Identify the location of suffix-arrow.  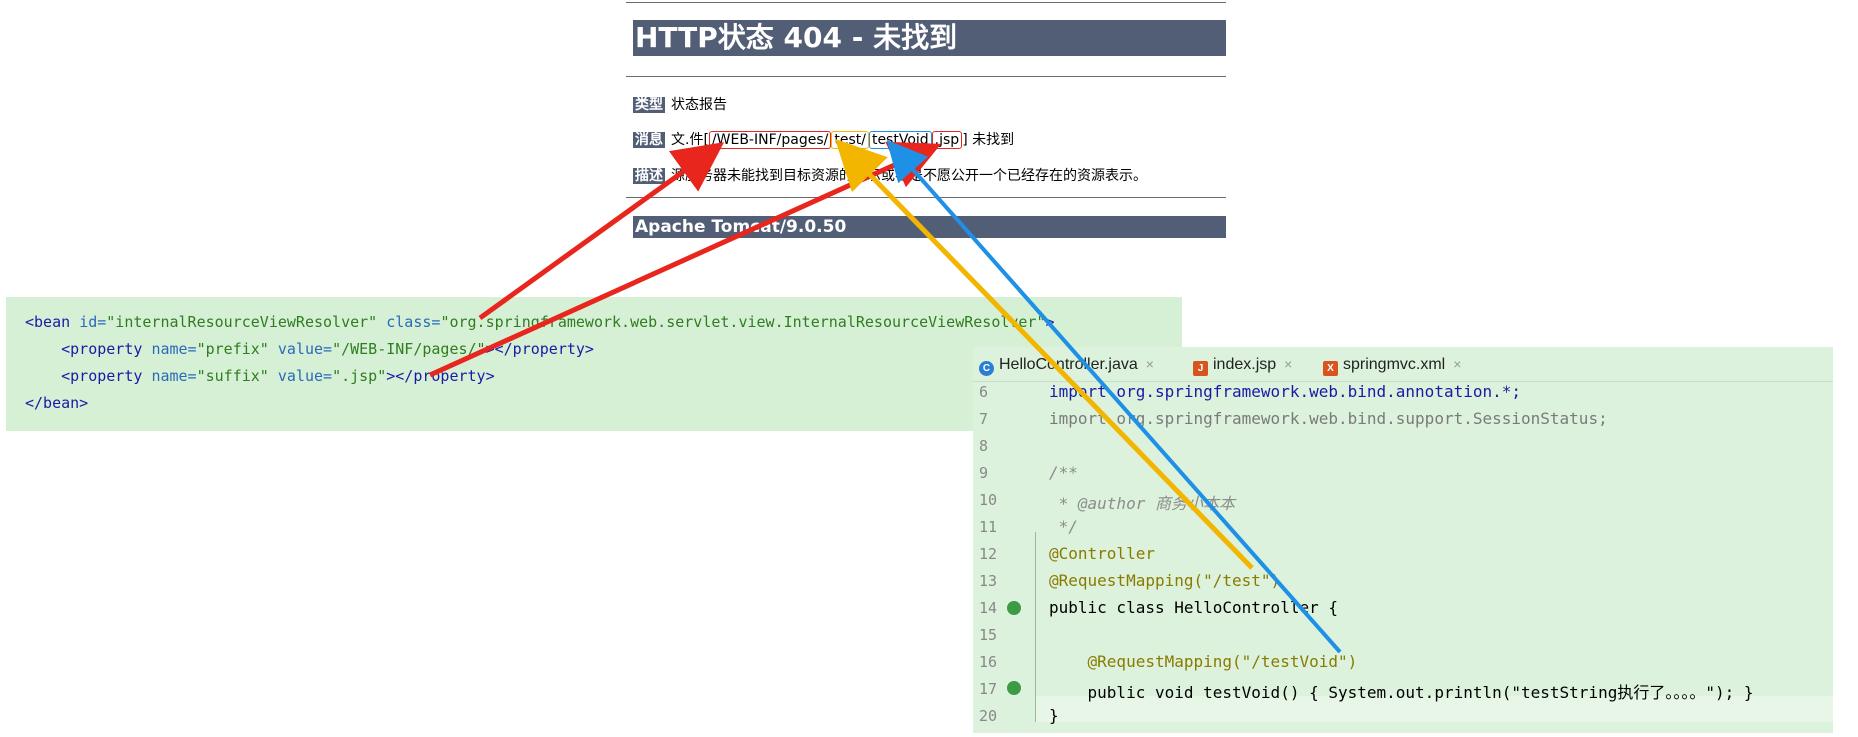
(685, 259).